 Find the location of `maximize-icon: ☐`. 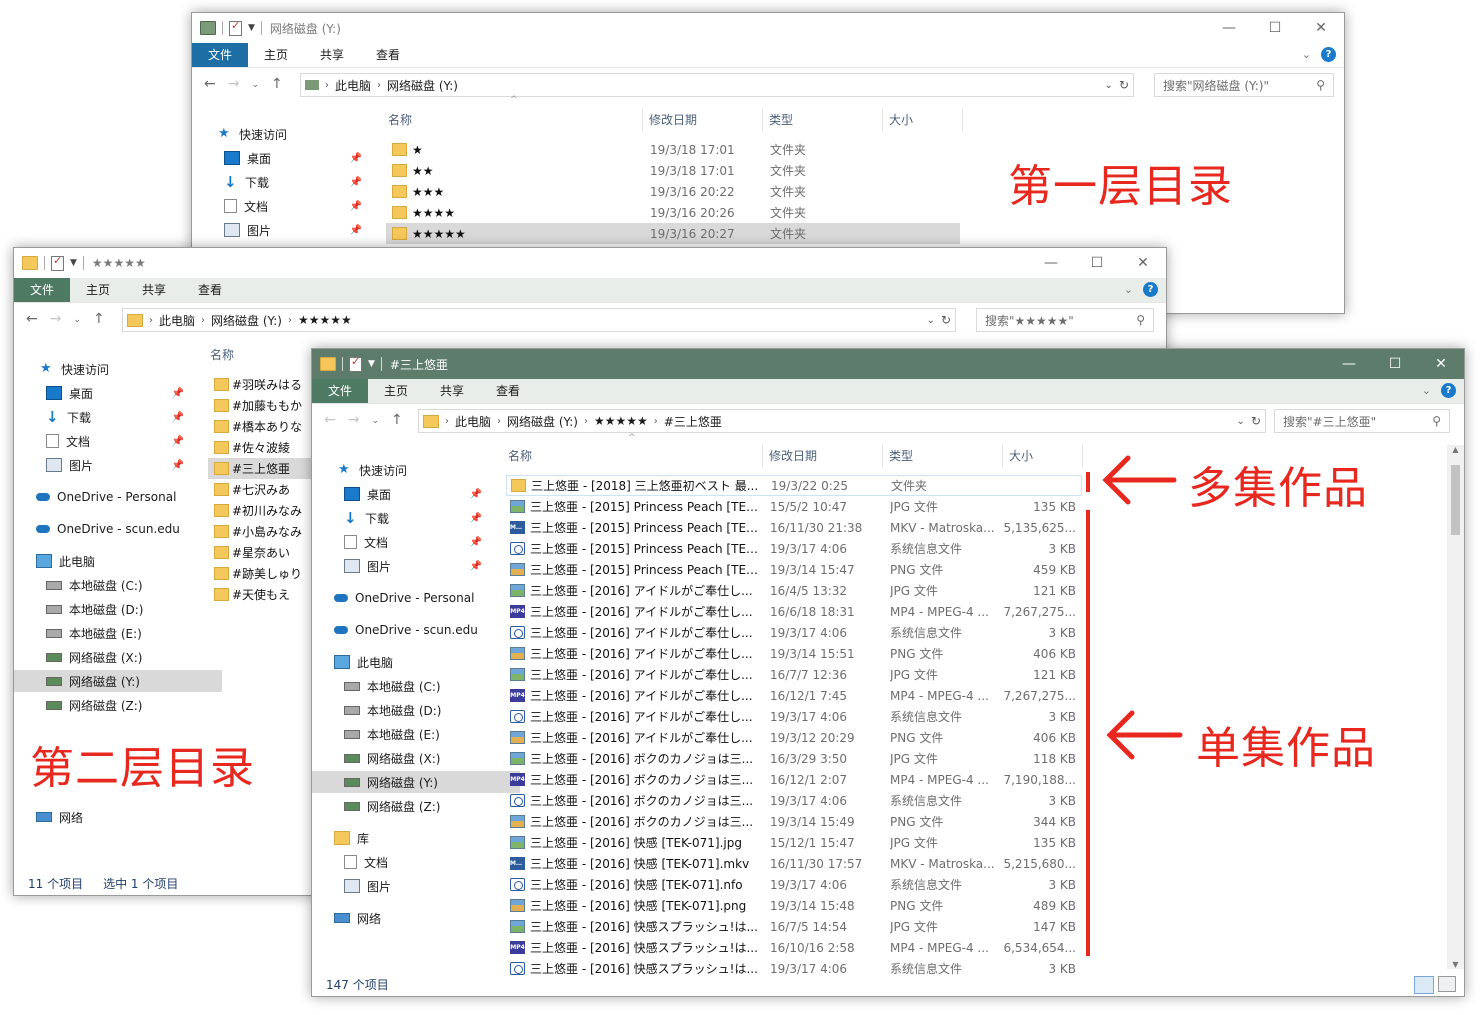

maximize-icon: ☐ is located at coordinates (1395, 364).